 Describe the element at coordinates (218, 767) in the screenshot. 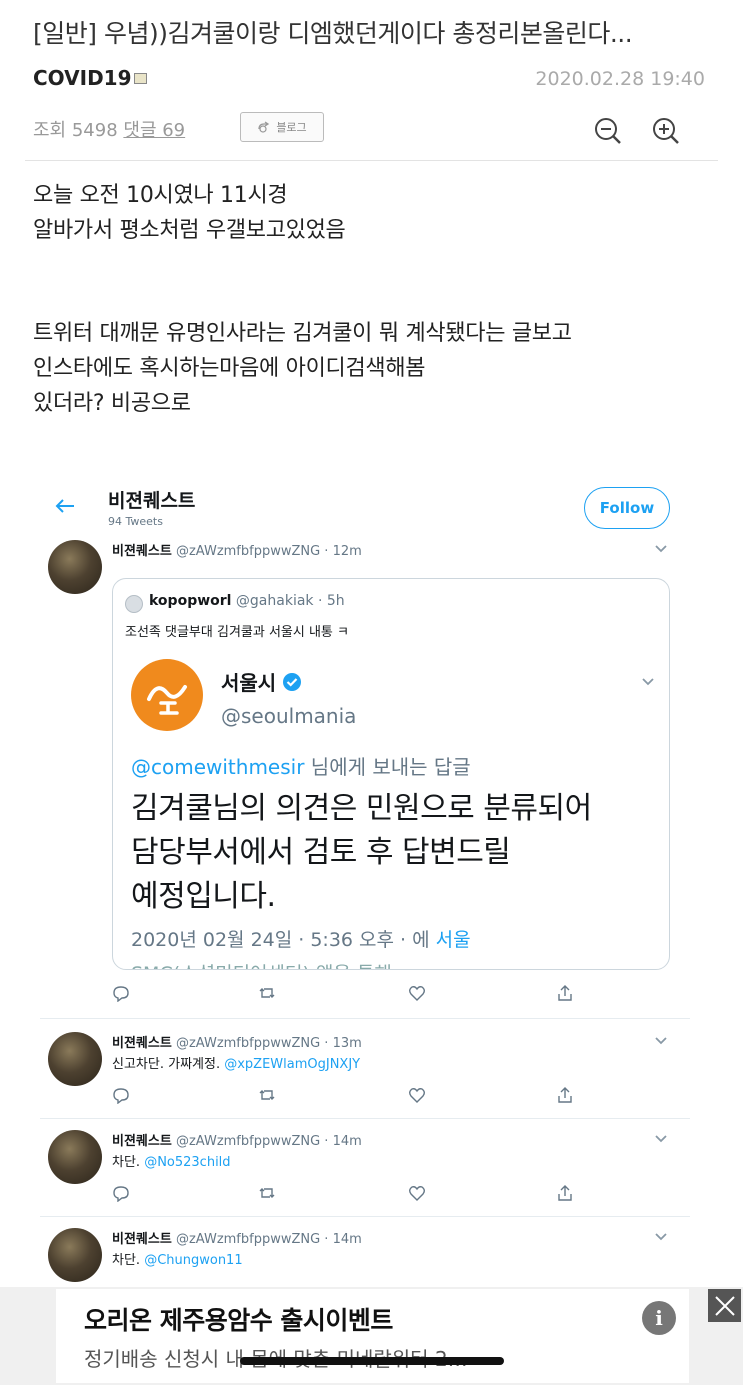

I see `reply-to-handle: @comewithmesir` at that location.